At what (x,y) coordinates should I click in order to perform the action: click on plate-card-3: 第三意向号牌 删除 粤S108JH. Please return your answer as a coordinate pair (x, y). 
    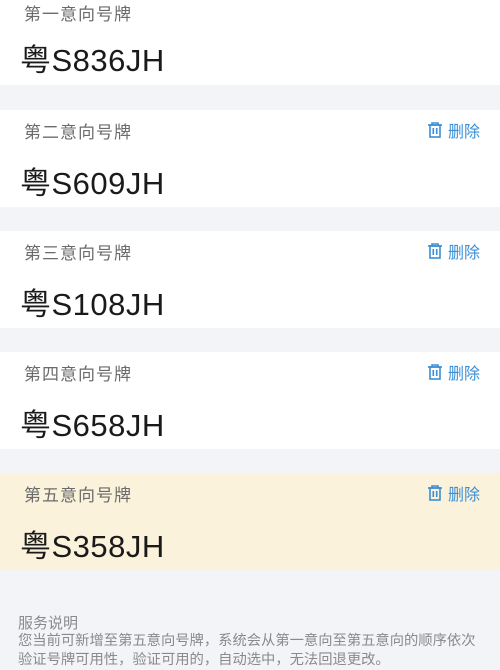
    Looking at the image, I should click on (250, 279).